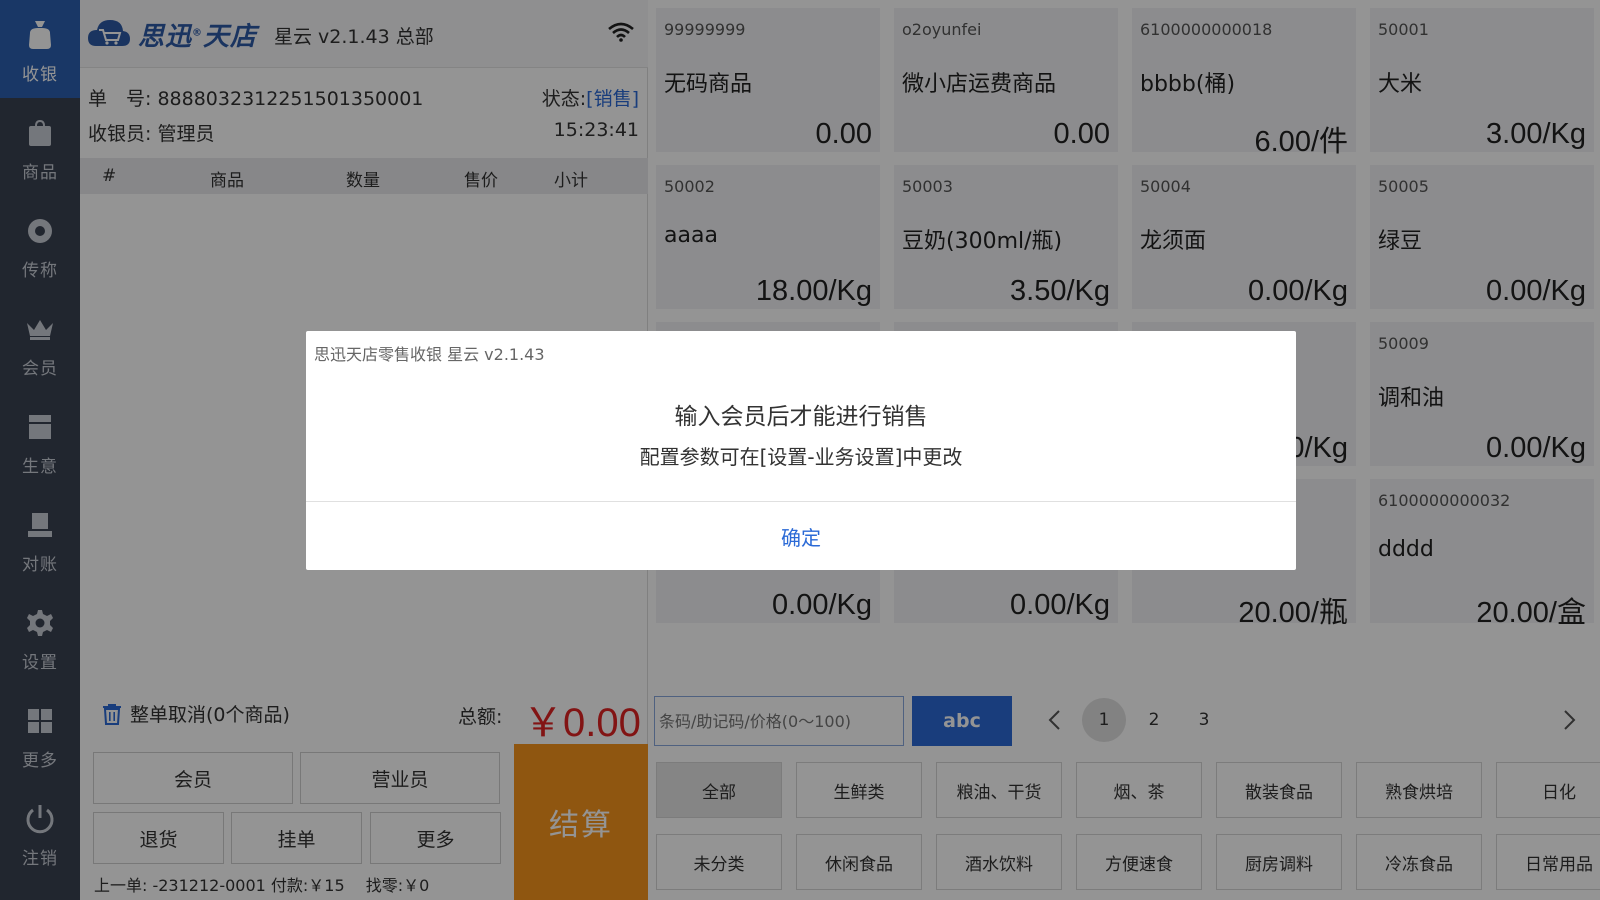 Image resolution: width=1600 pixels, height=900 pixels. Describe the element at coordinates (801, 417) in the screenshot. I see `dialog-message: 输入会员后才能进行销售` at that location.